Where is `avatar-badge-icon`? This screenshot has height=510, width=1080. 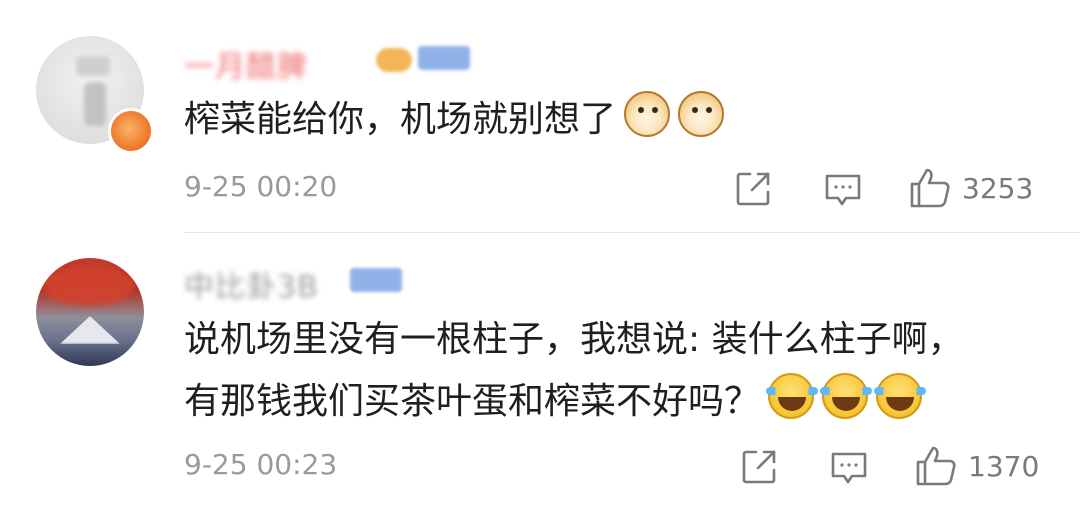 avatar-badge-icon is located at coordinates (131, 131).